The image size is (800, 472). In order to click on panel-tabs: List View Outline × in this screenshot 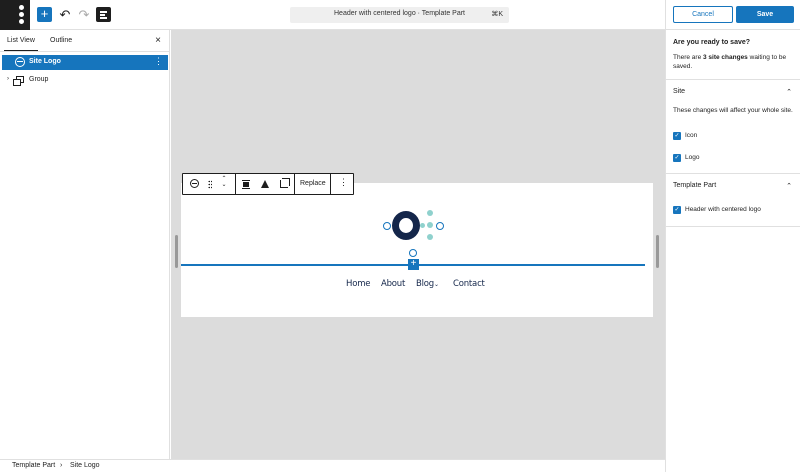, I will do `click(84, 41)`.